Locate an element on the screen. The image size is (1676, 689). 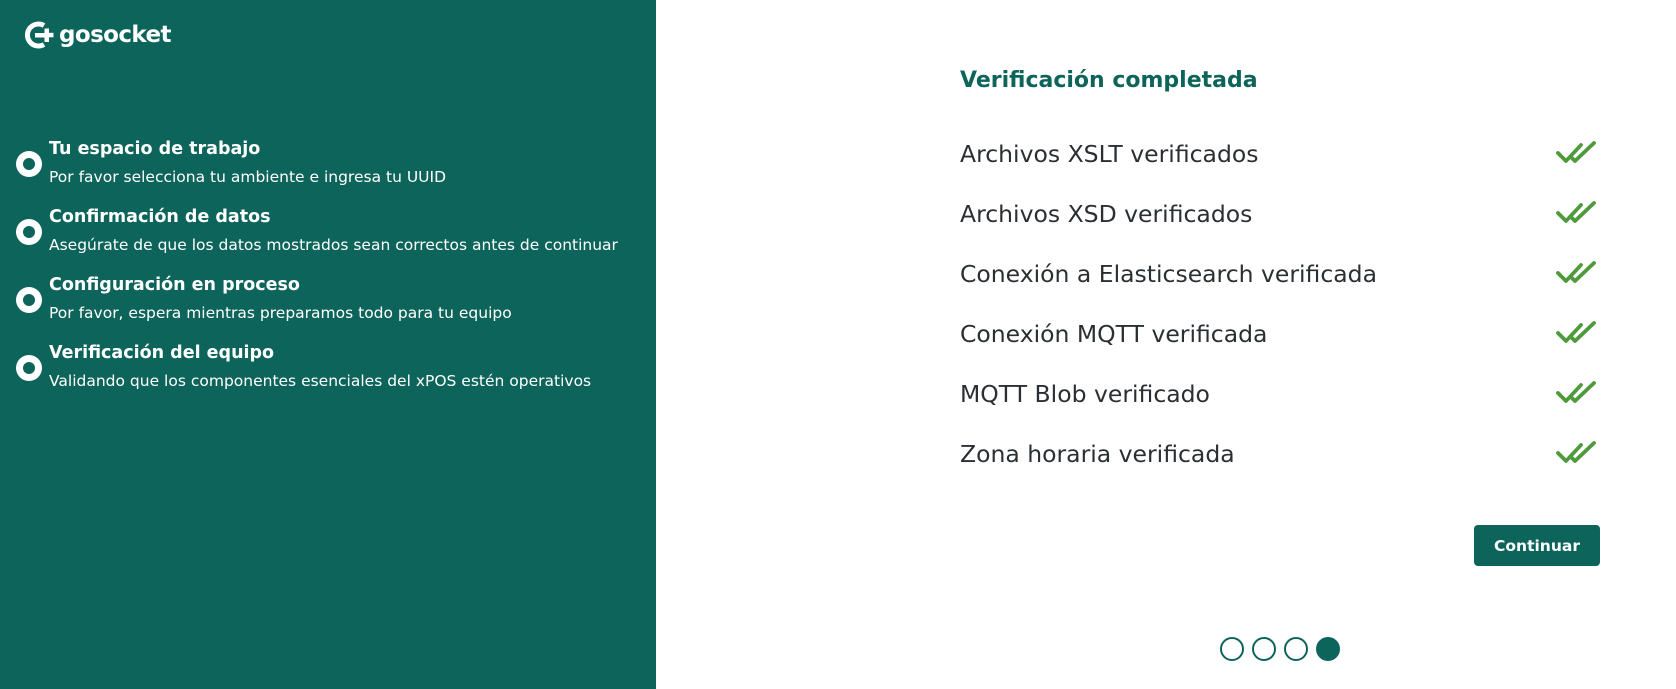
verification-label: Zona horaria verificada is located at coordinates (1097, 454).